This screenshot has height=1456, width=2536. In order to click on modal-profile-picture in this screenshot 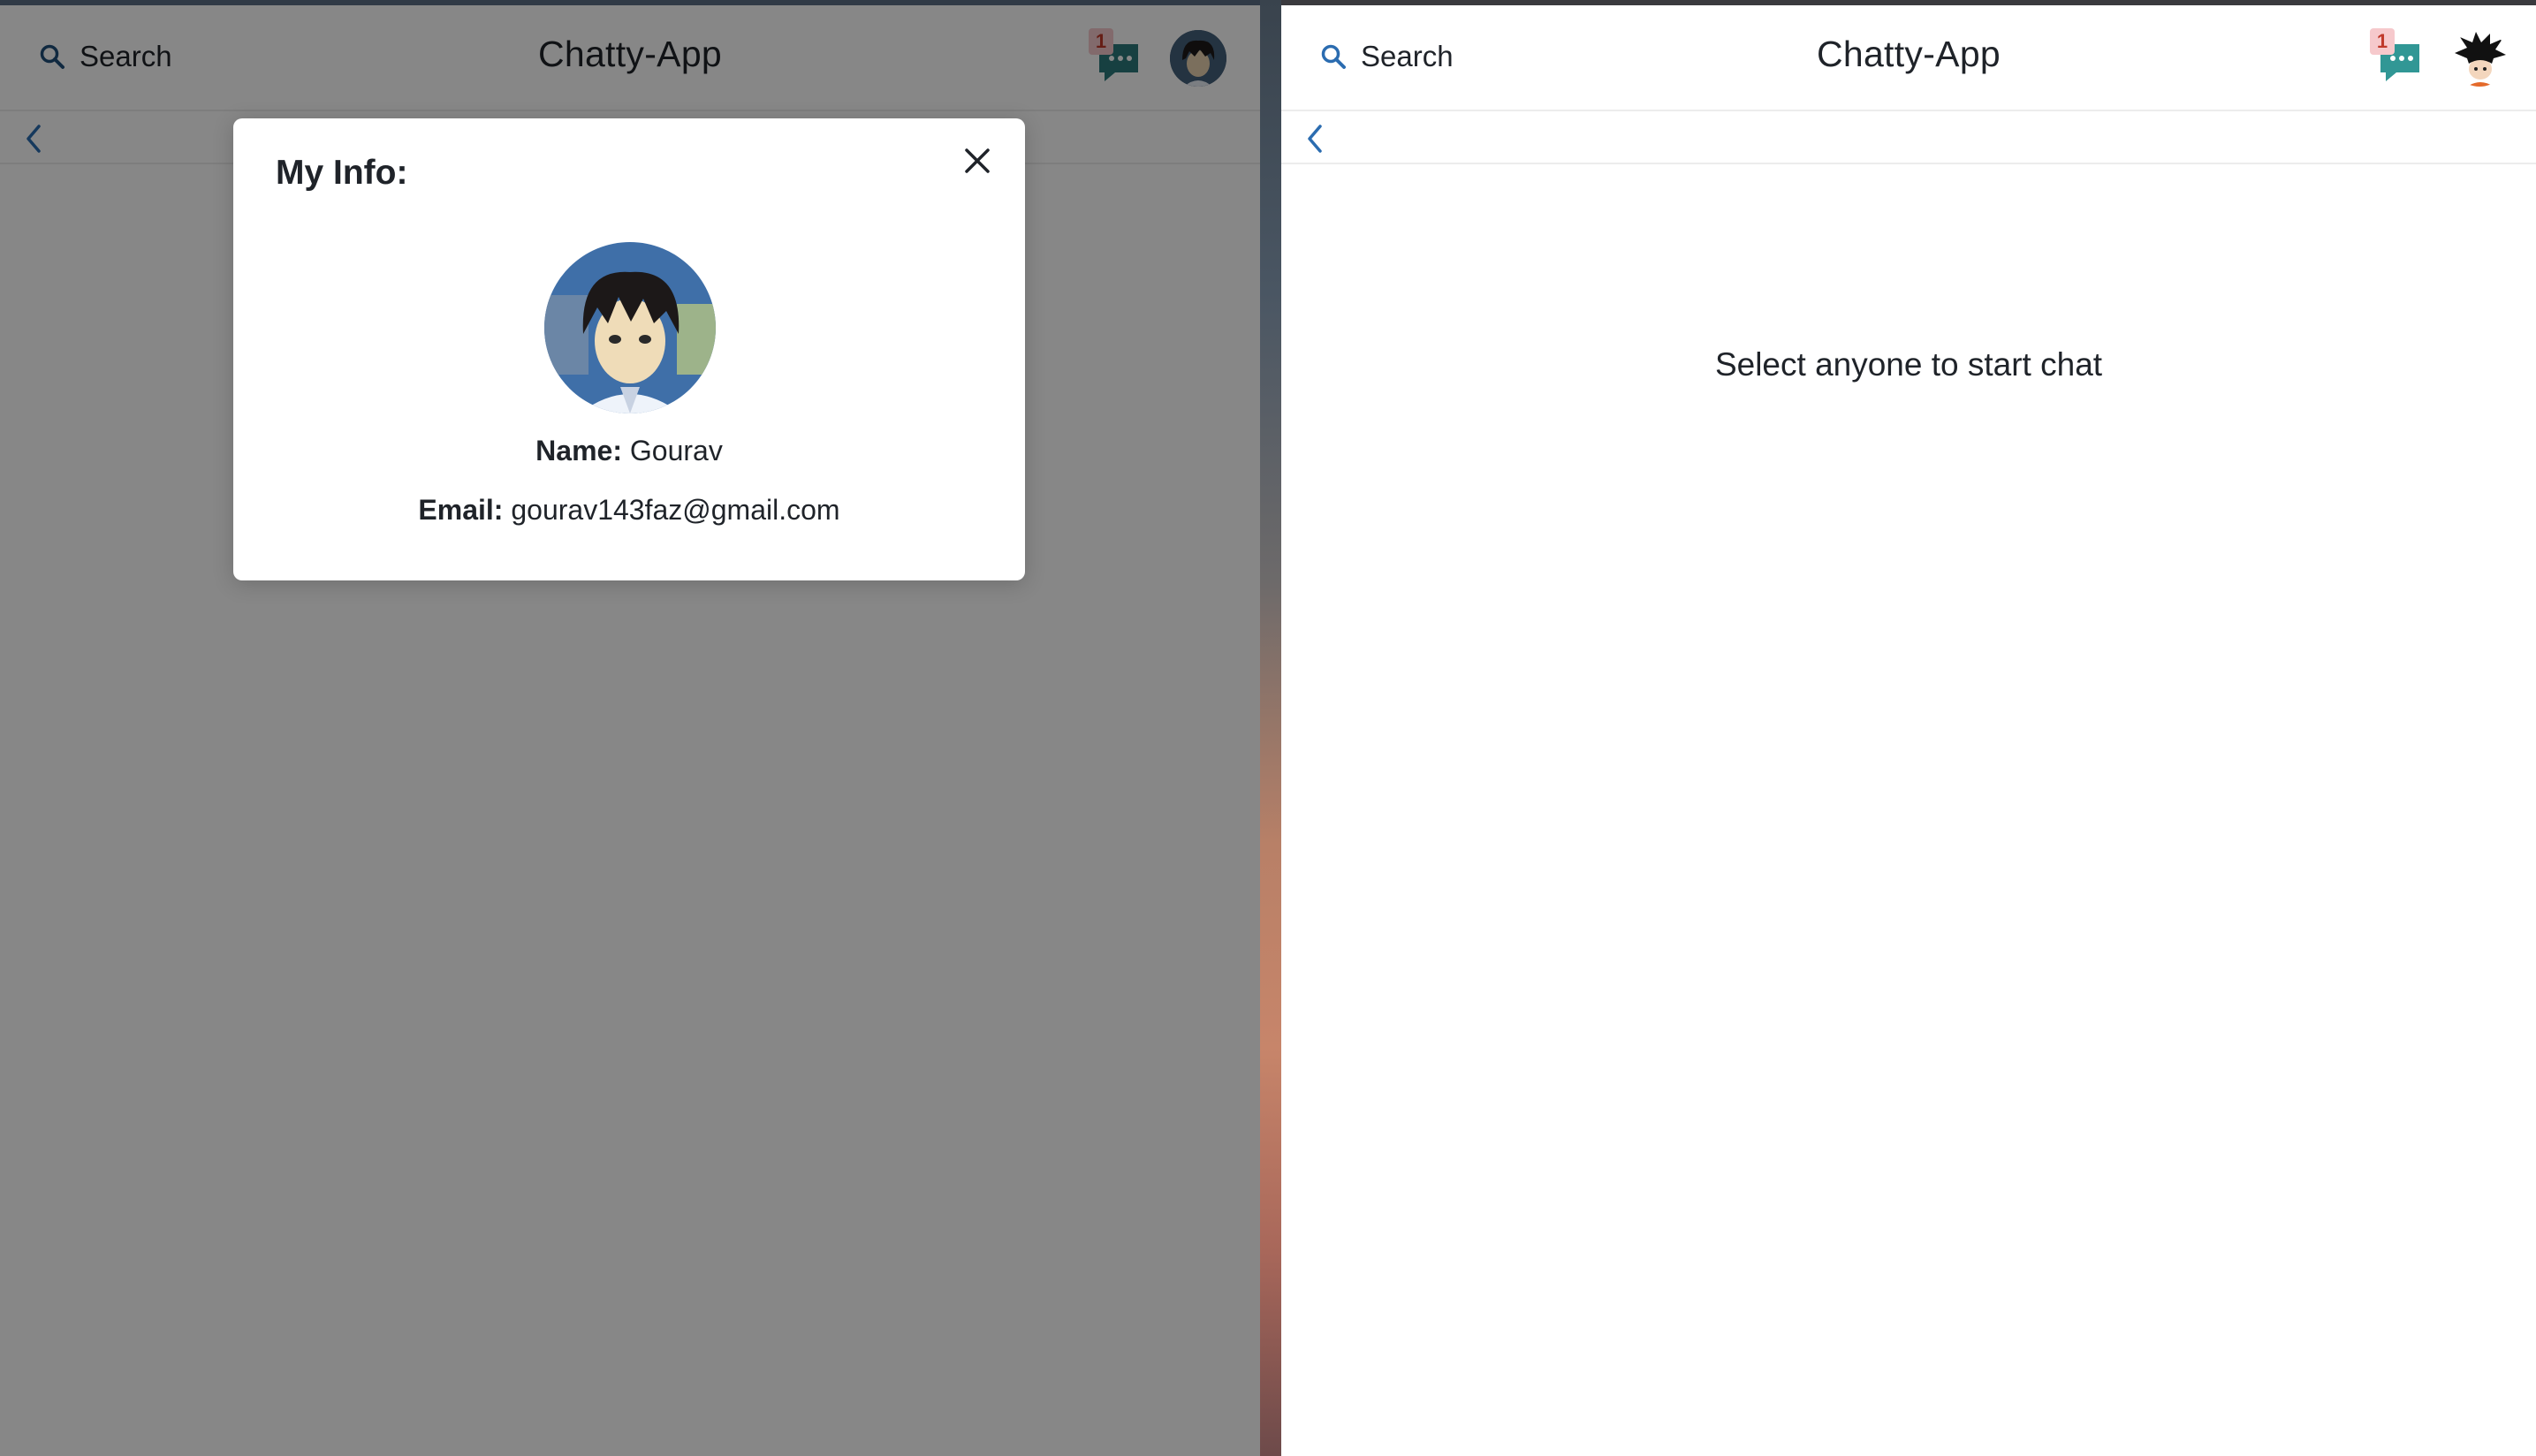, I will do `click(630, 327)`.